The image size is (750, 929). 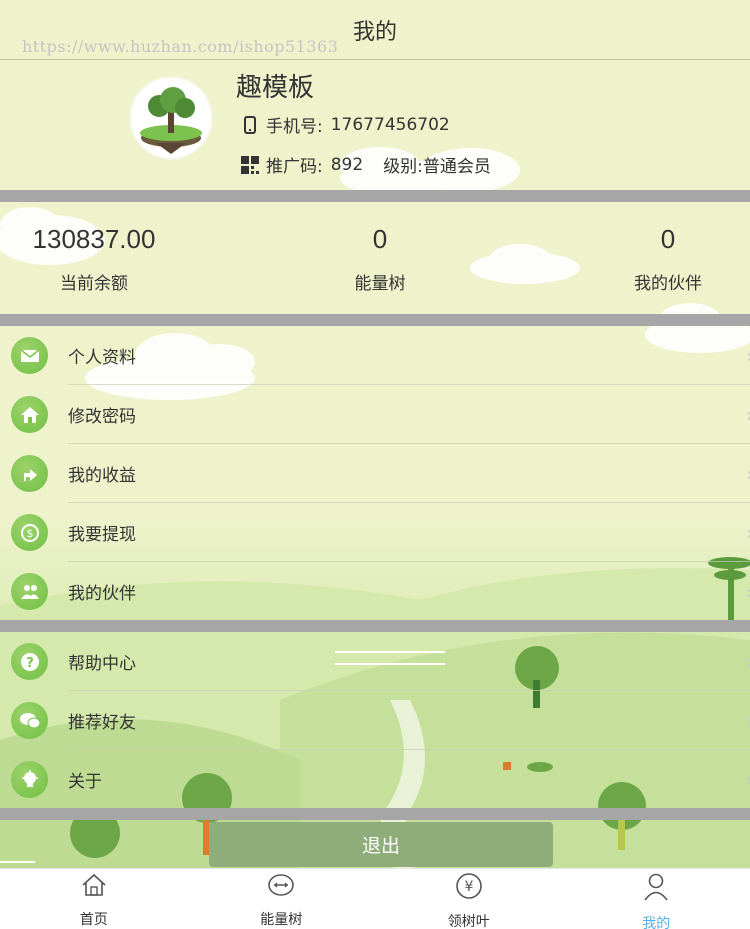 I want to click on menu-item-help-center: ? 帮助中心 ›, so click(x=375, y=661).